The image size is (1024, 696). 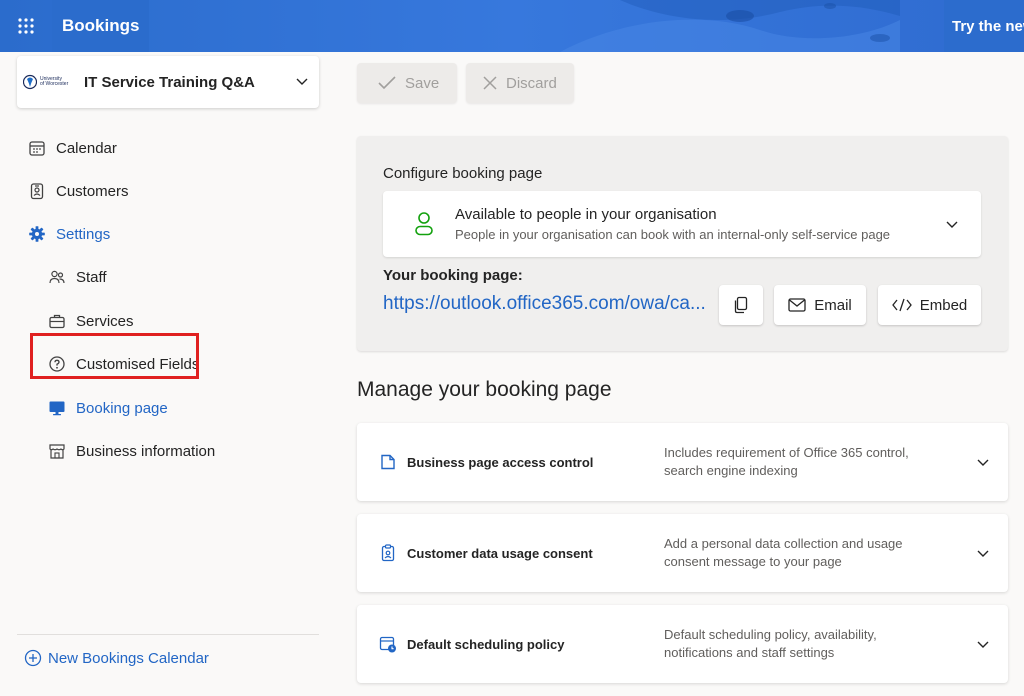 What do you see at coordinates (83, 234) in the screenshot?
I see `sidebar-item-label: Settings` at bounding box center [83, 234].